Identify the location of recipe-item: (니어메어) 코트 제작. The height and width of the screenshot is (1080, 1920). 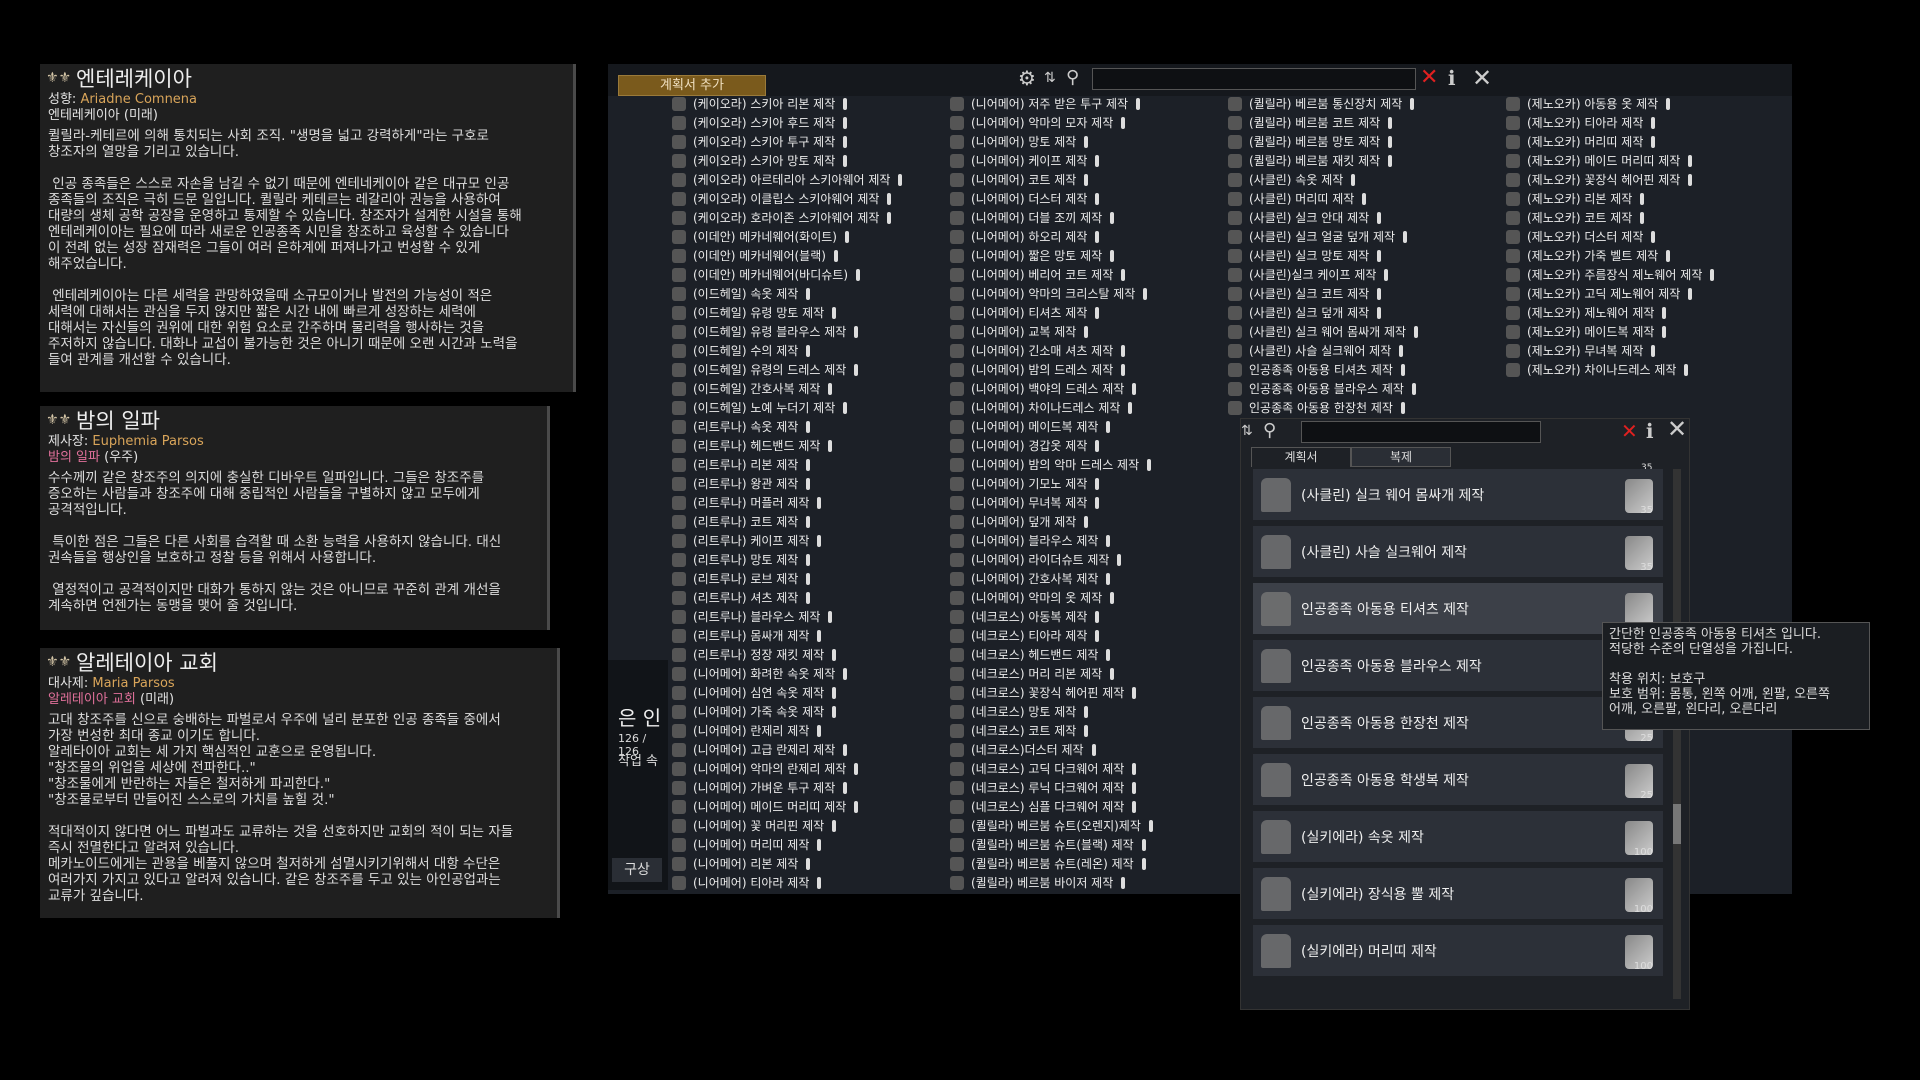
(1083, 179).